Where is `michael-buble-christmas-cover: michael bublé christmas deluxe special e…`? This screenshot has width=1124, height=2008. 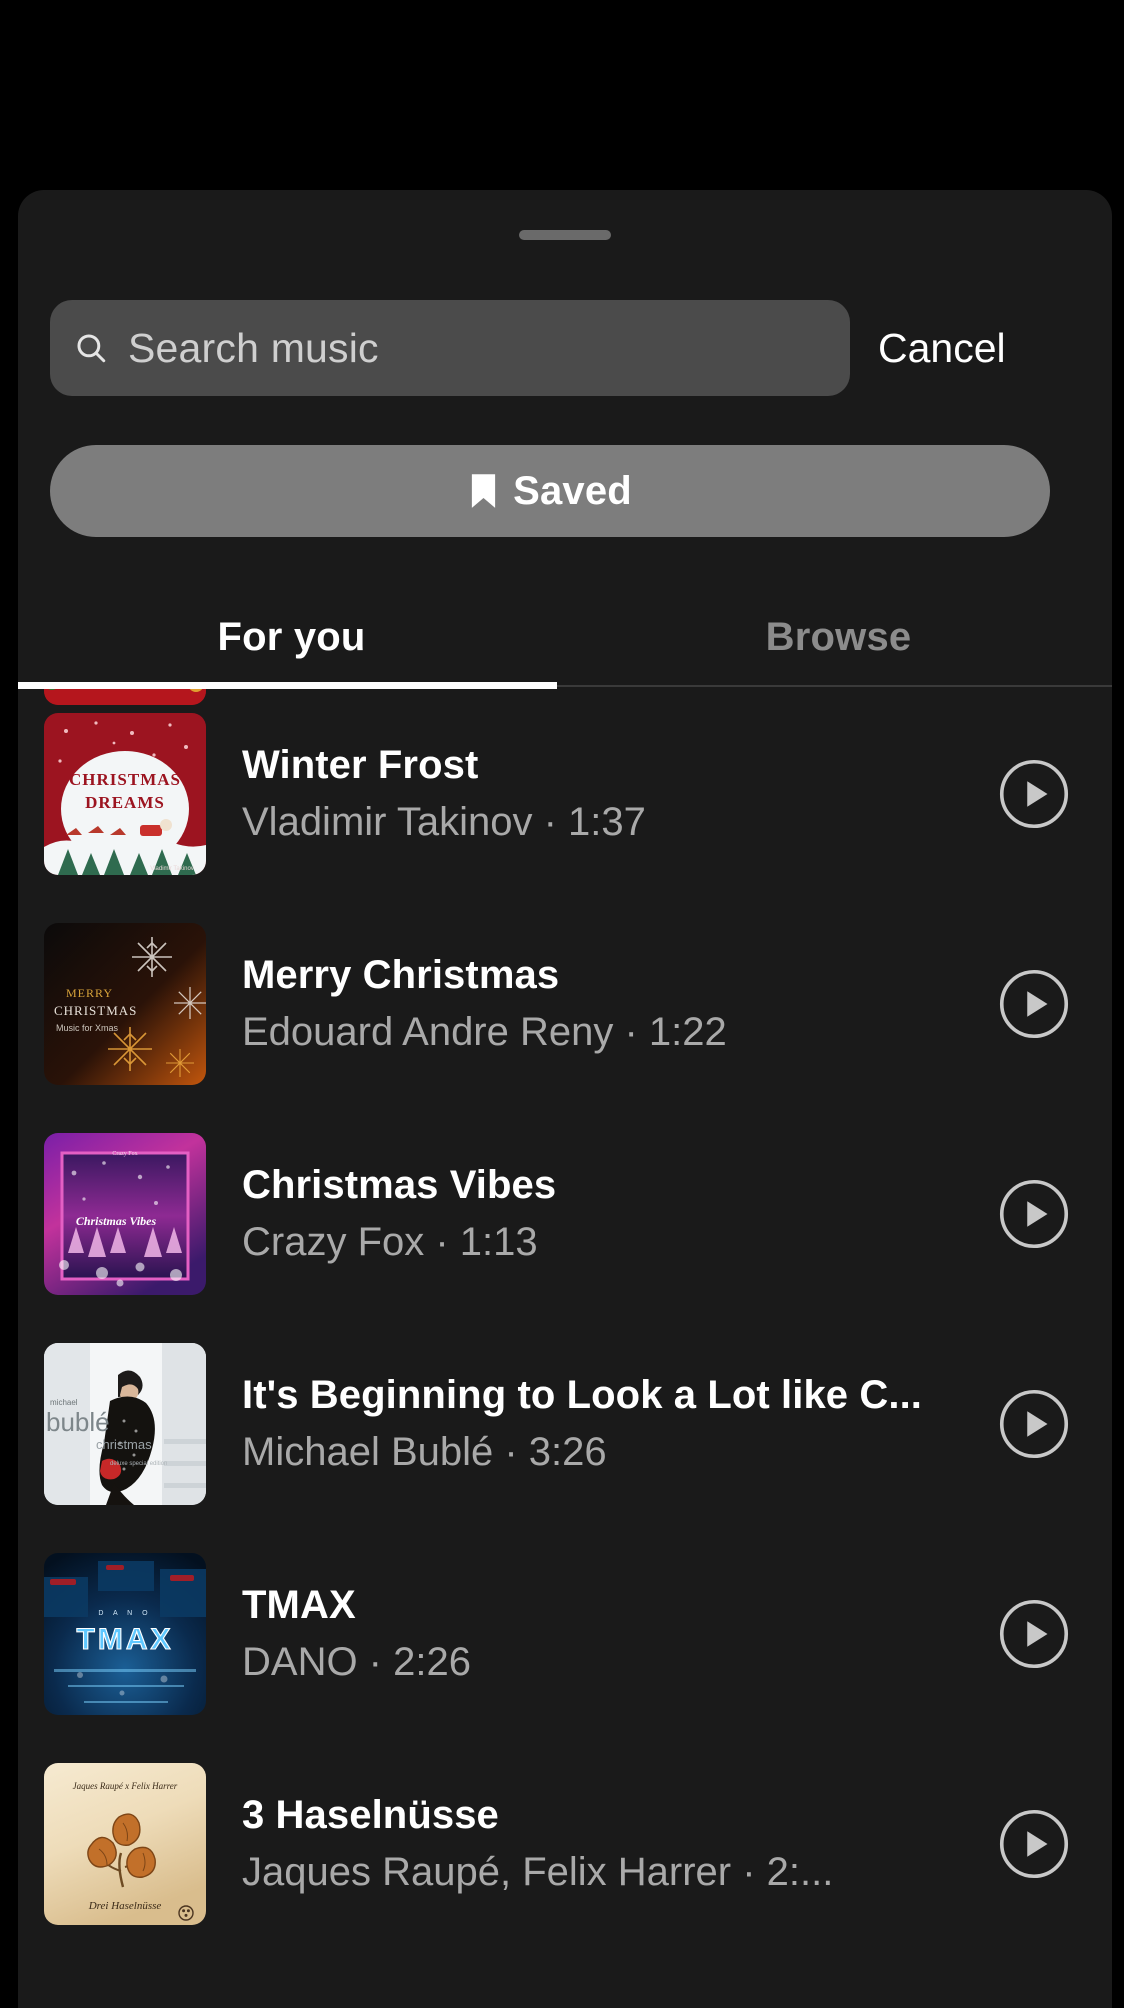 michael-buble-christmas-cover: michael bublé christmas deluxe special e… is located at coordinates (125, 1424).